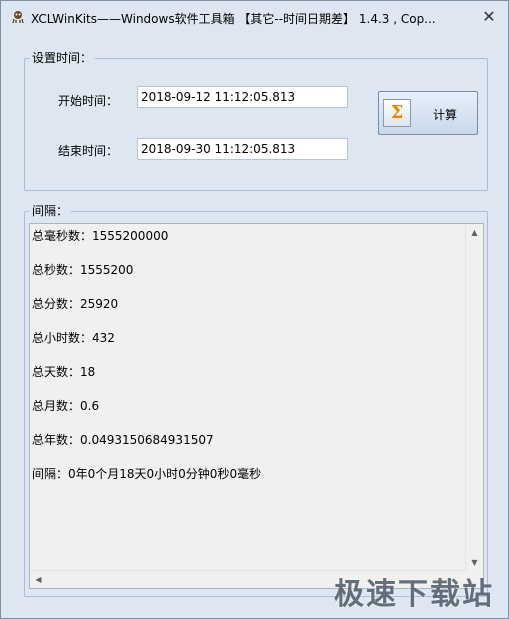  Describe the element at coordinates (100, 236) in the screenshot. I see `result-line-total-ms: 总毫秒数：1555200000` at that location.